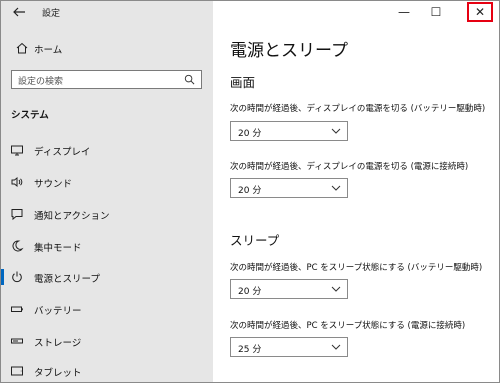 Image resolution: width=500 pixels, height=383 pixels. Describe the element at coordinates (107, 371) in the screenshot. I see `sidebar-item-tablet: タブレット` at that location.